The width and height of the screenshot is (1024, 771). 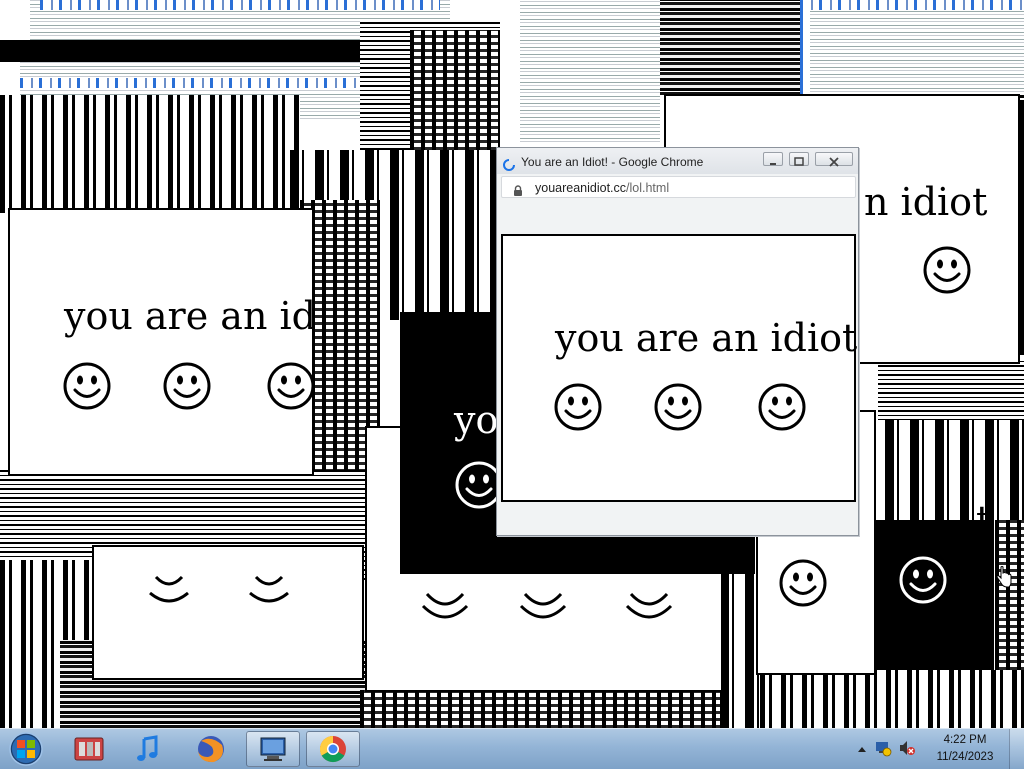 I want to click on address-bar: youareanidiot.cc/lol.html, so click(x=678, y=187).